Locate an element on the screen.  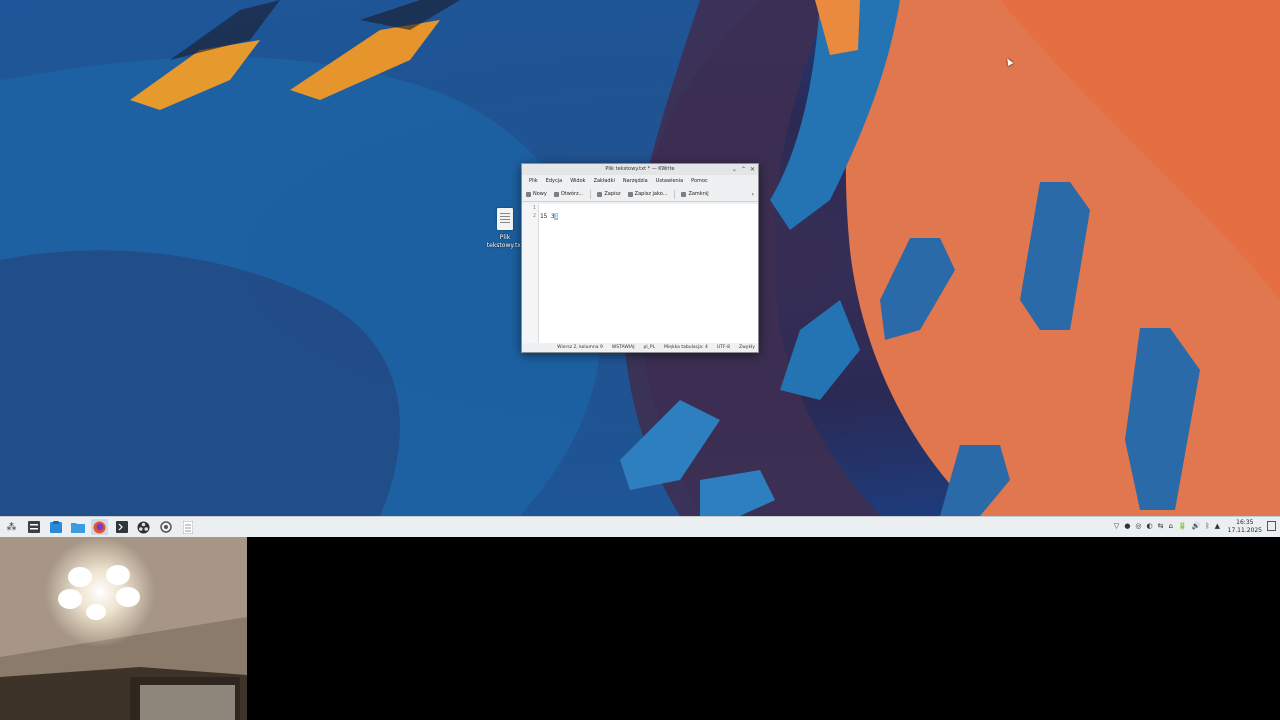
show-desktop-button is located at coordinates (1271, 526).